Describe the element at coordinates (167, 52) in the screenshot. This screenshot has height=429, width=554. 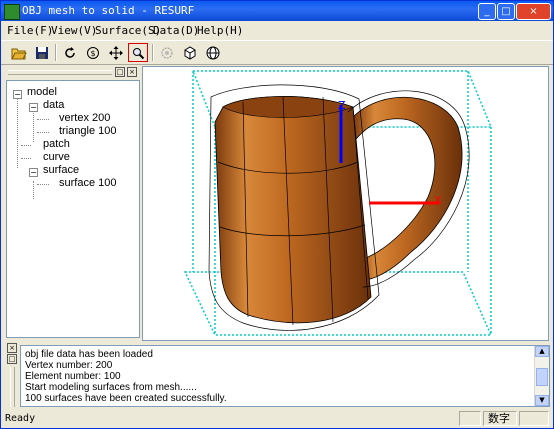
I see `mesh-icon` at that location.